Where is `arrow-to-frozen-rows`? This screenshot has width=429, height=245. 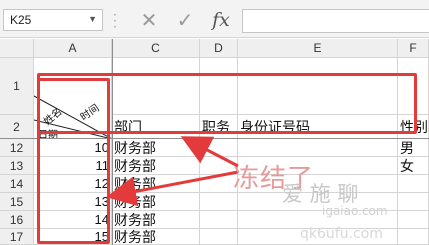
arrow-to-frozen-rows is located at coordinates (209, 152).